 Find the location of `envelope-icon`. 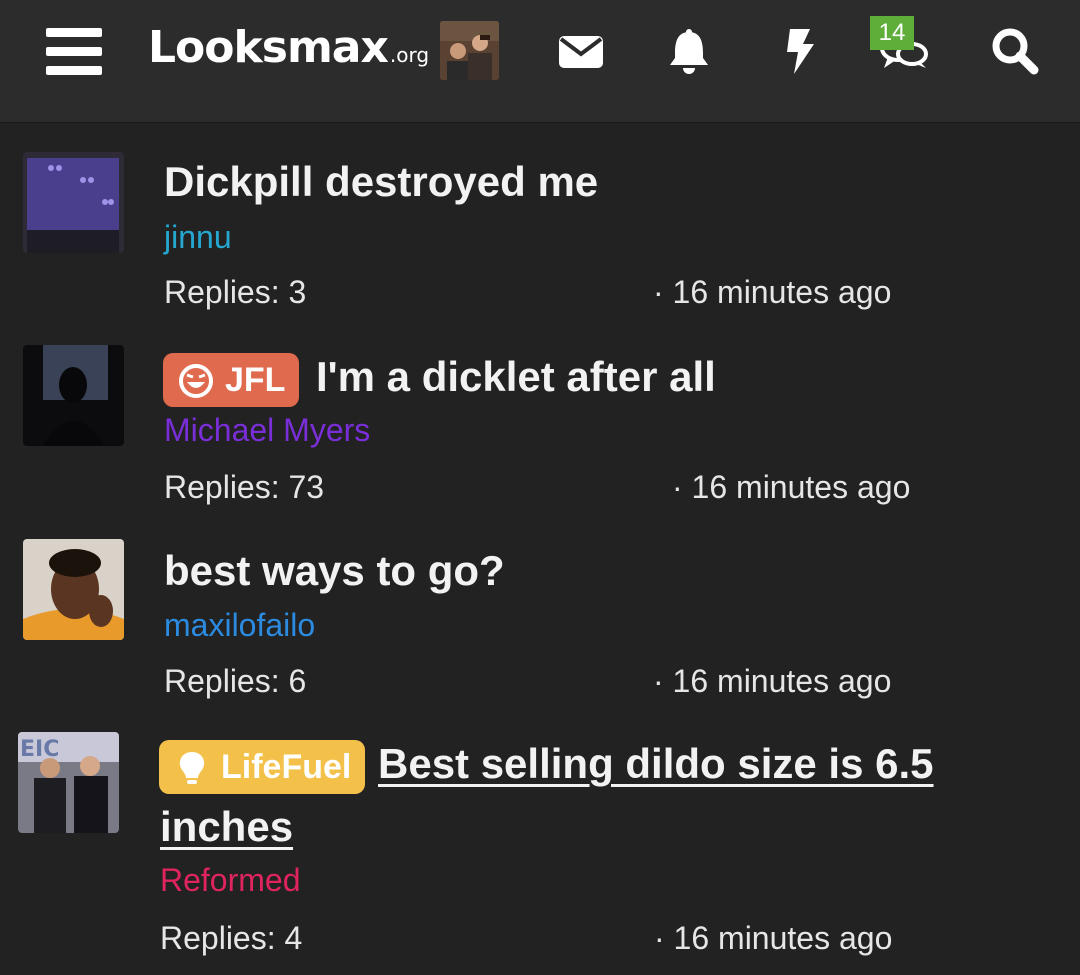

envelope-icon is located at coordinates (581, 51).